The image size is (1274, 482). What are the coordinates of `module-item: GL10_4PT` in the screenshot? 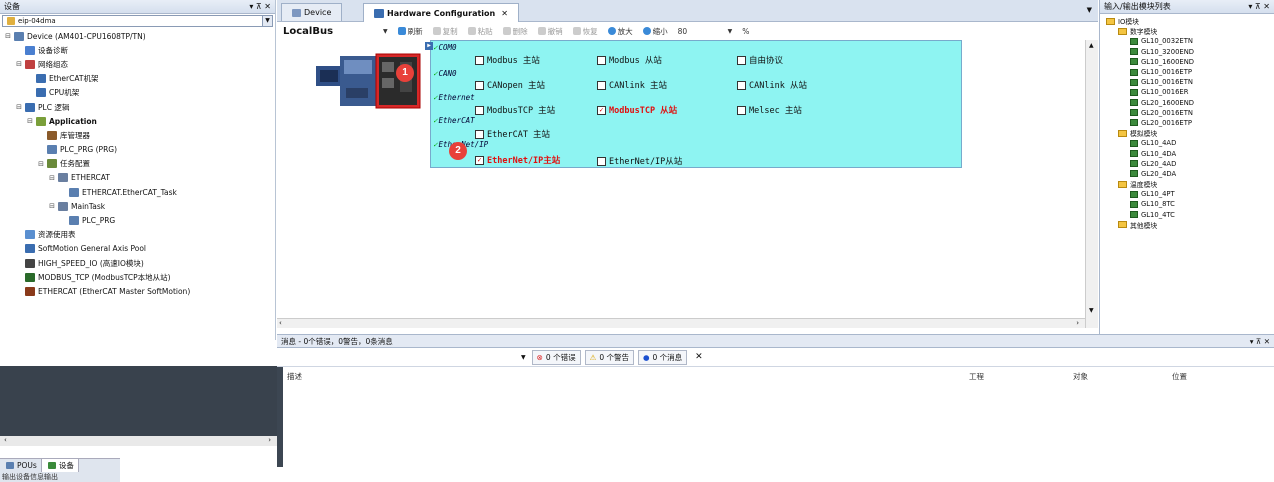 It's located at (1187, 194).